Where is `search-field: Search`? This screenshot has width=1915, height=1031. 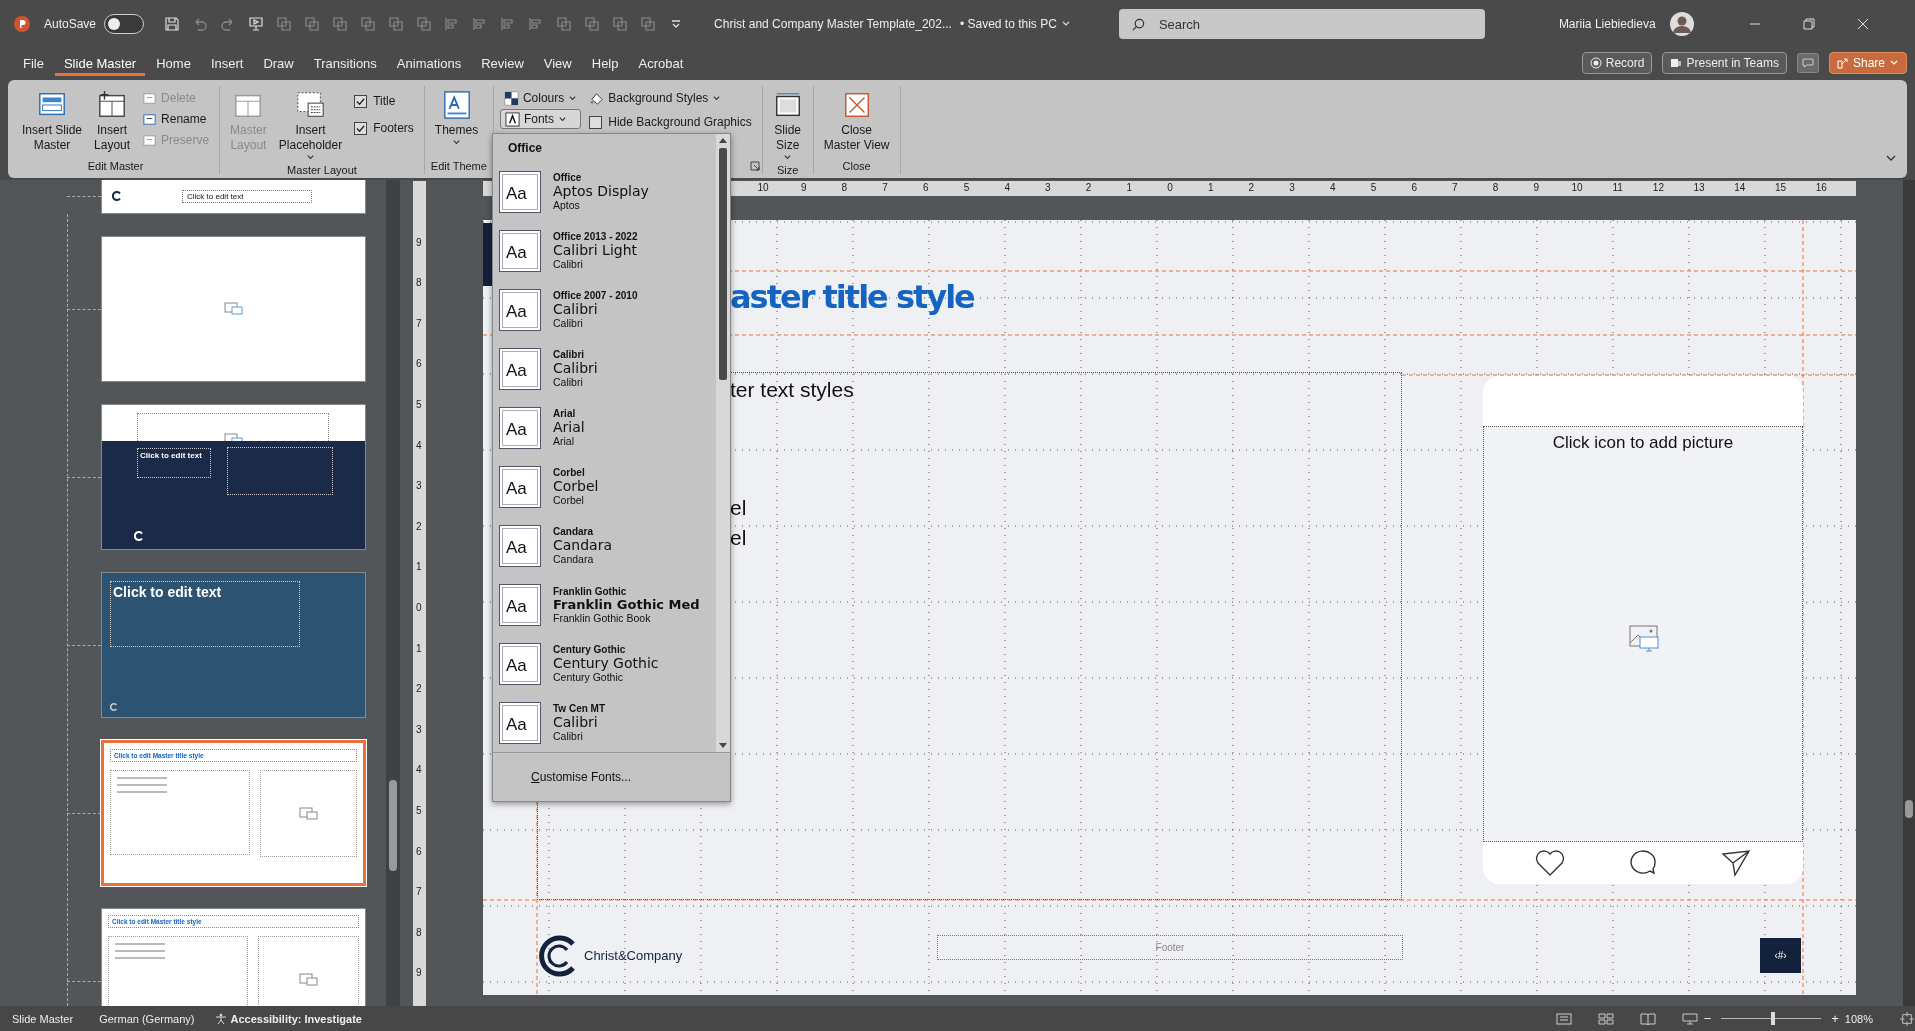 search-field: Search is located at coordinates (1301, 24).